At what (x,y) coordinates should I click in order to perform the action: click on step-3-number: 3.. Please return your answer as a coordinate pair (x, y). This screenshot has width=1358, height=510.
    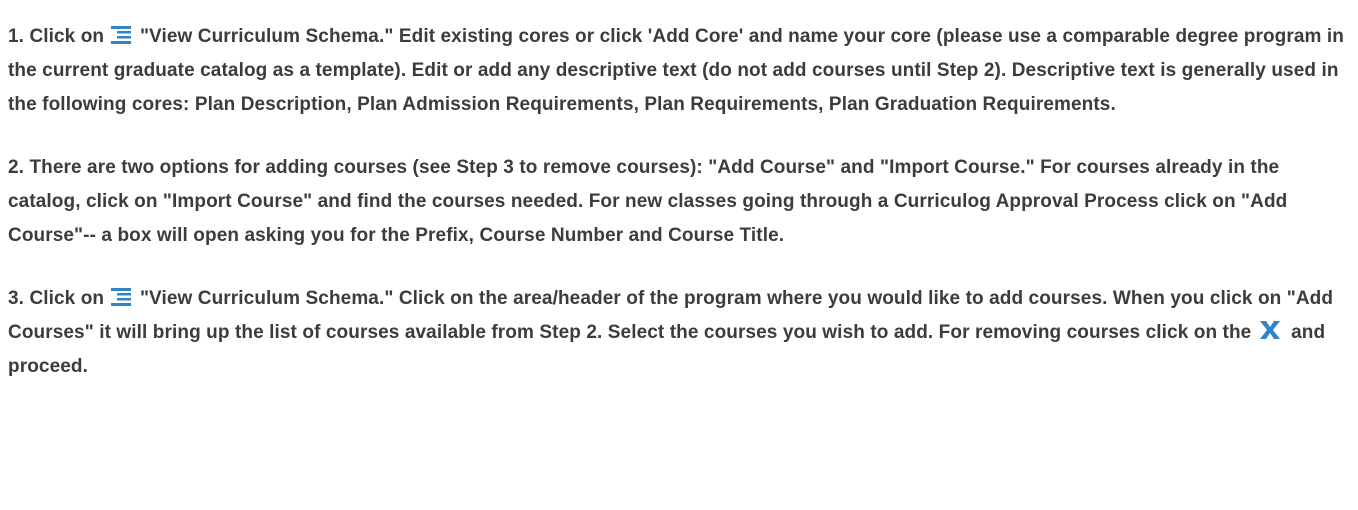
    Looking at the image, I should click on (16, 298).